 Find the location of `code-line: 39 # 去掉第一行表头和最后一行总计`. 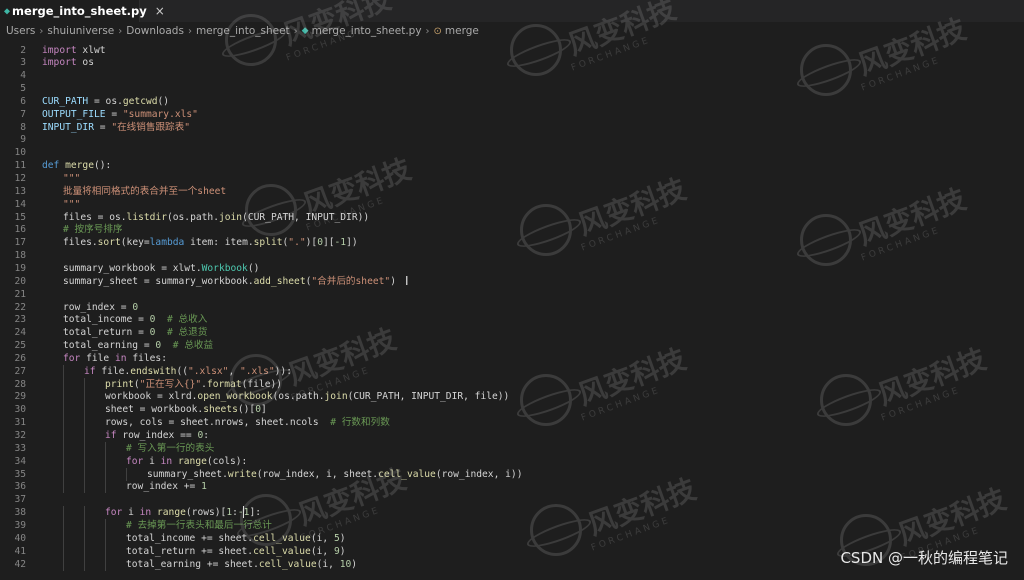

code-line: 39 # 去掉第一行表头和最后一行总计 is located at coordinates (512, 525).